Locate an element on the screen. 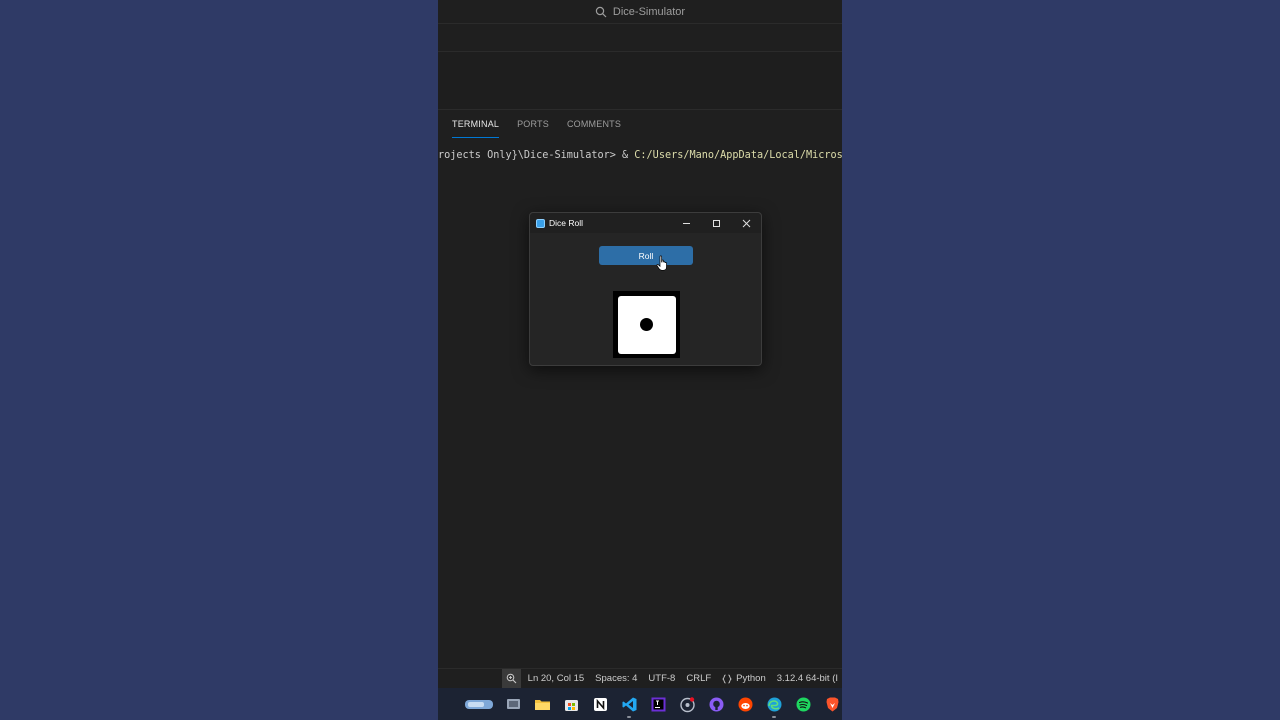  title-bar: Dice-Simulator is located at coordinates (640, 12).